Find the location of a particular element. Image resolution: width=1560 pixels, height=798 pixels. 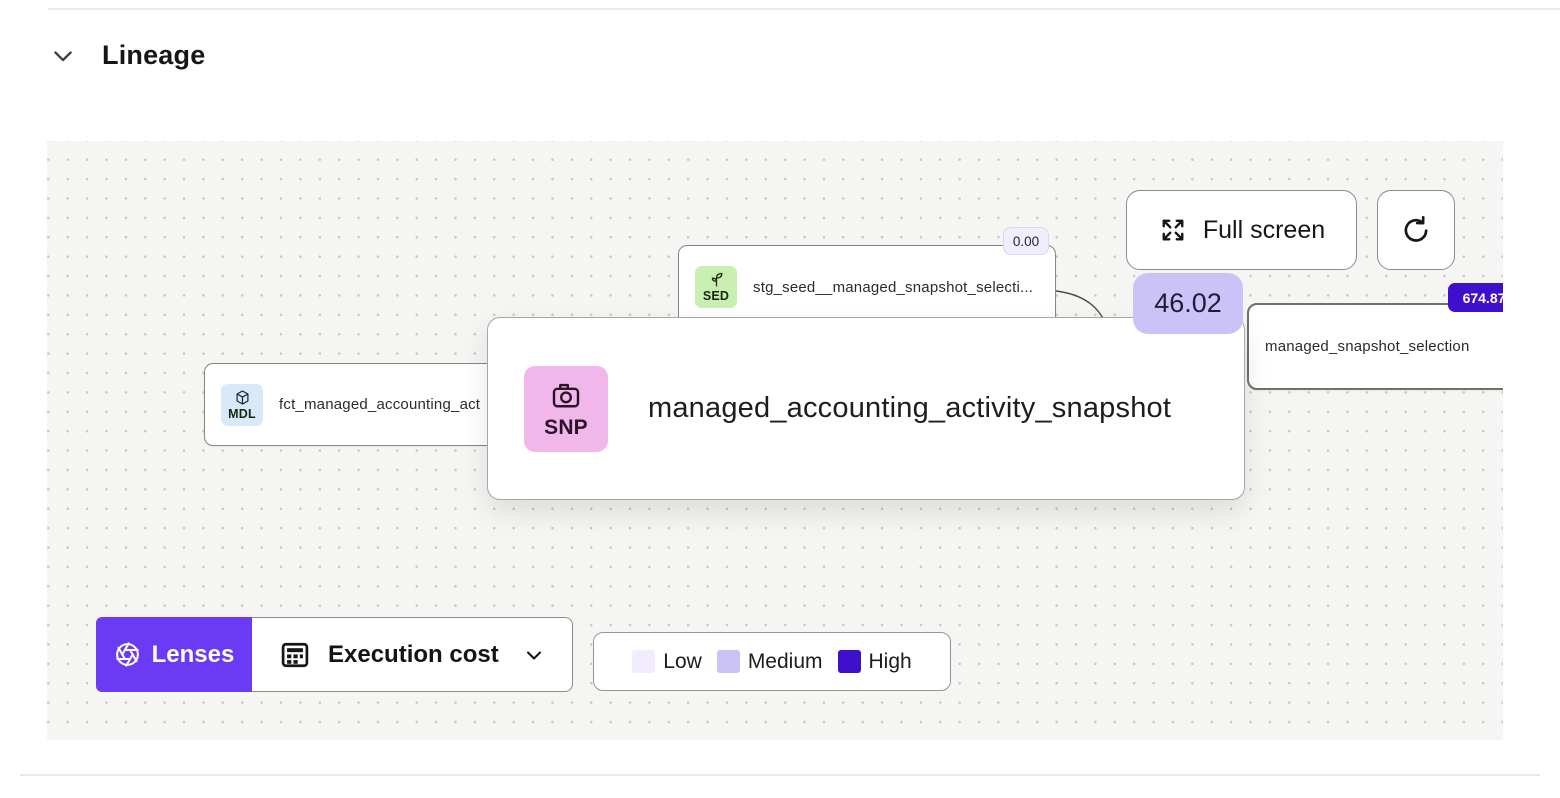

cube-icon is located at coordinates (242, 397).